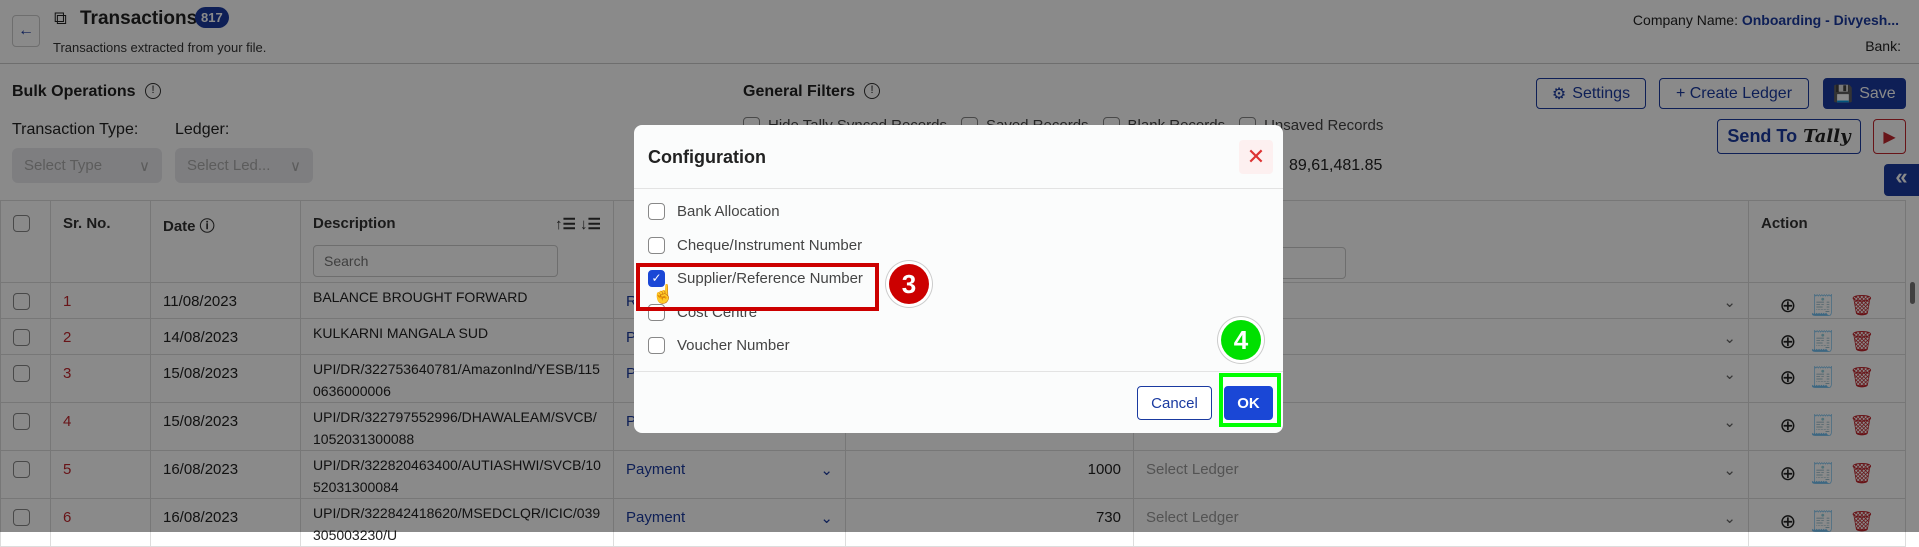  I want to click on modal-title: Configuration, so click(707, 157).